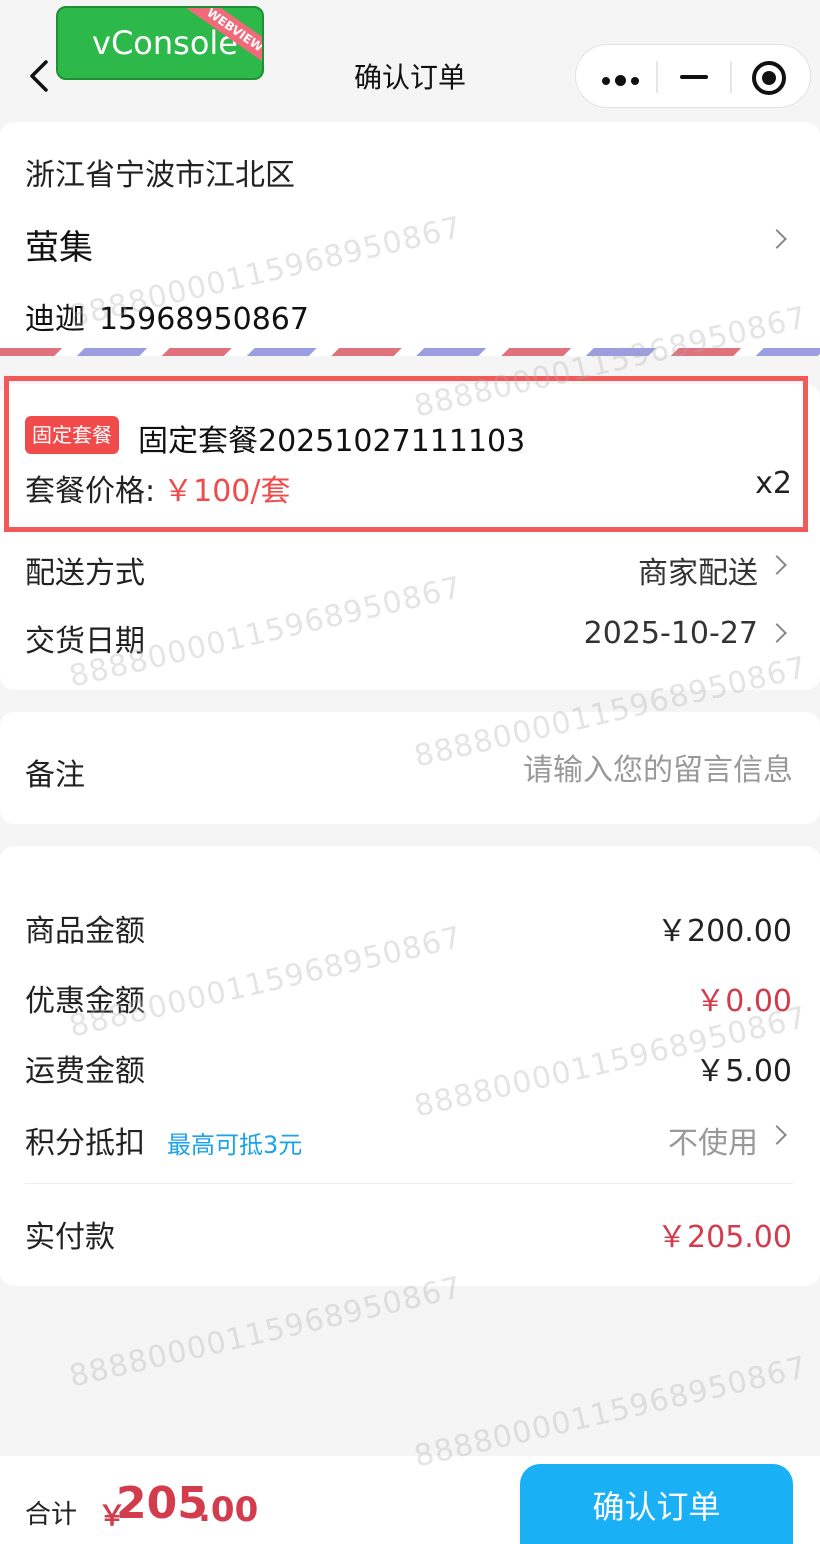 This screenshot has width=820, height=1544. What do you see at coordinates (59, 248) in the screenshot?
I see `address-name: 萤集` at bounding box center [59, 248].